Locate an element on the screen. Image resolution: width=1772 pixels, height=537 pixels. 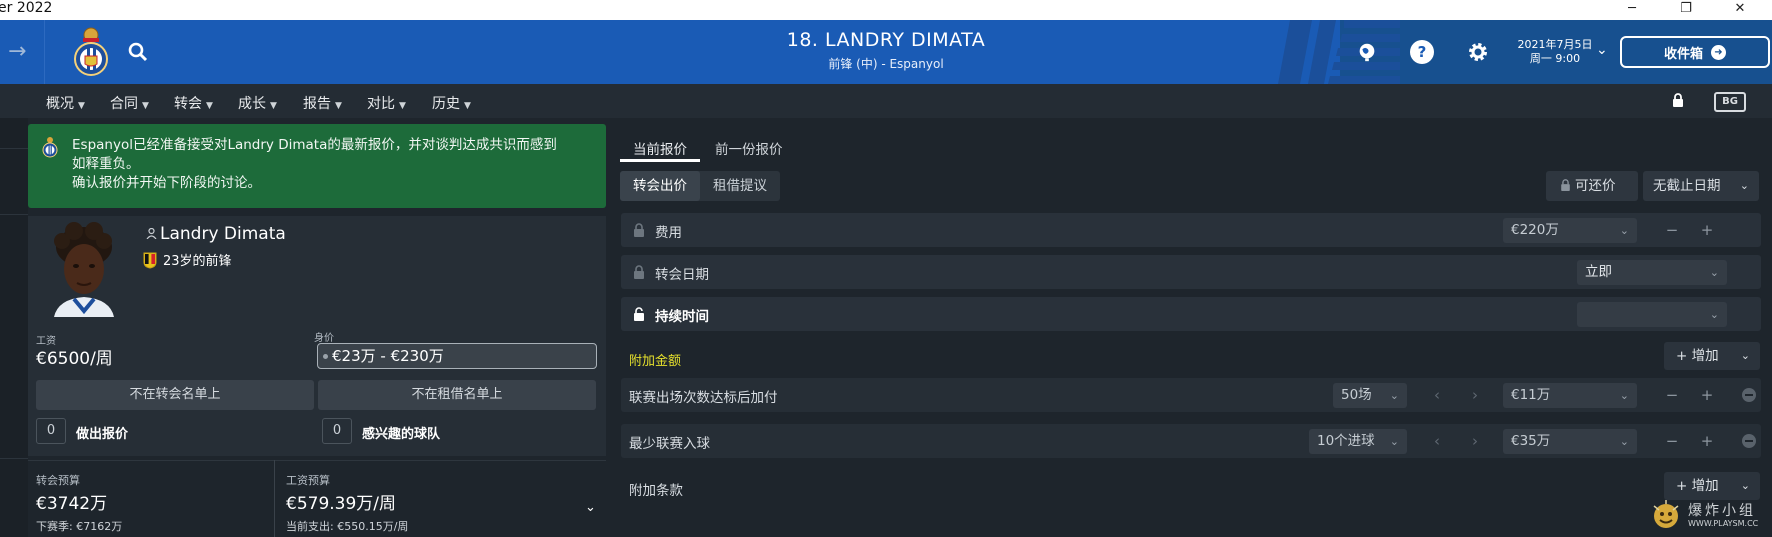
loan-list-button: 不在租借名单上 is located at coordinates (457, 395).